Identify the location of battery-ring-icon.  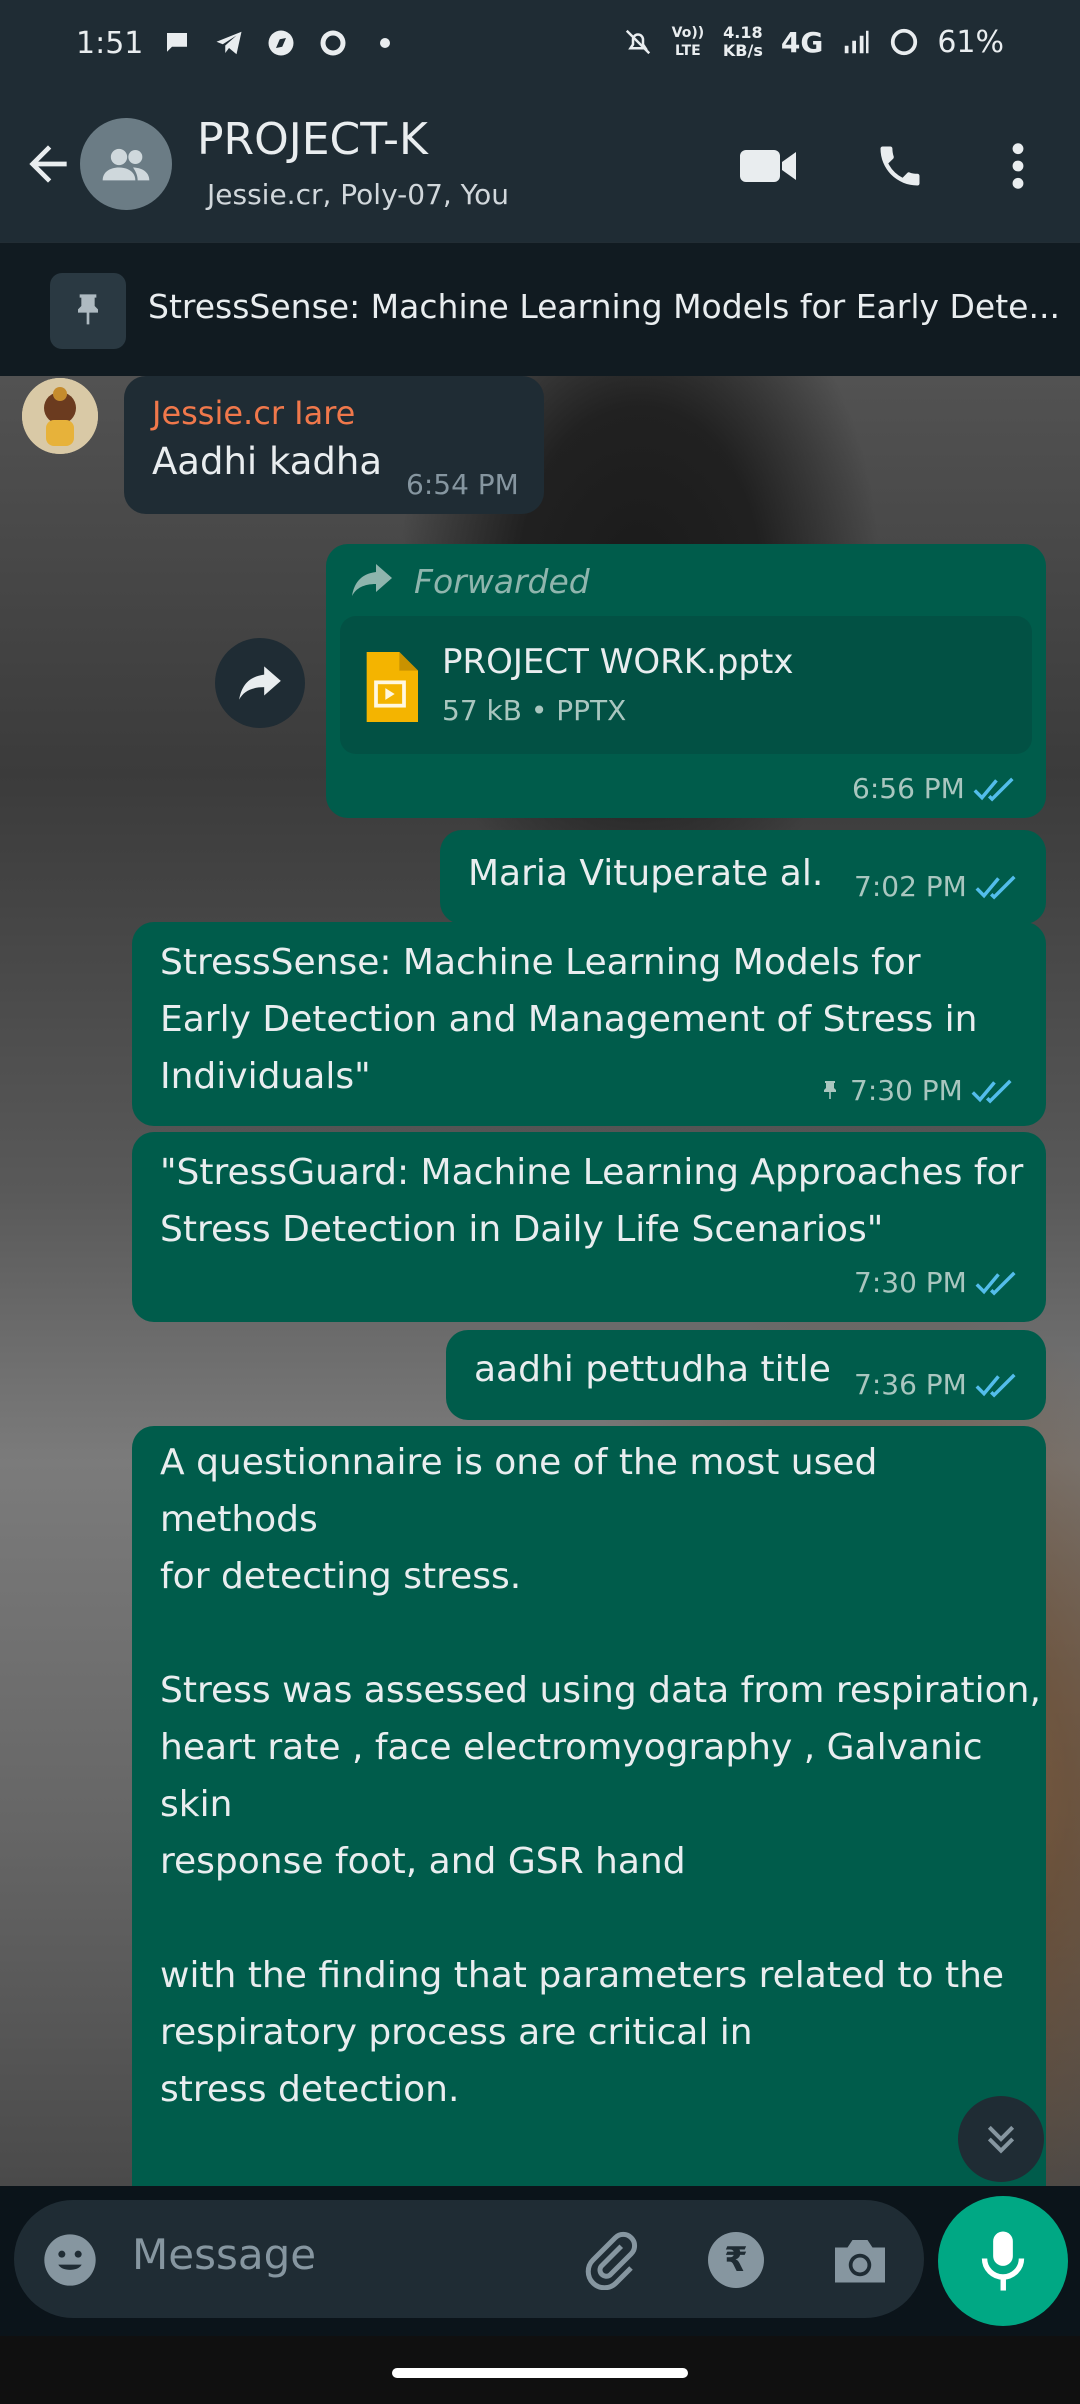
(904, 42).